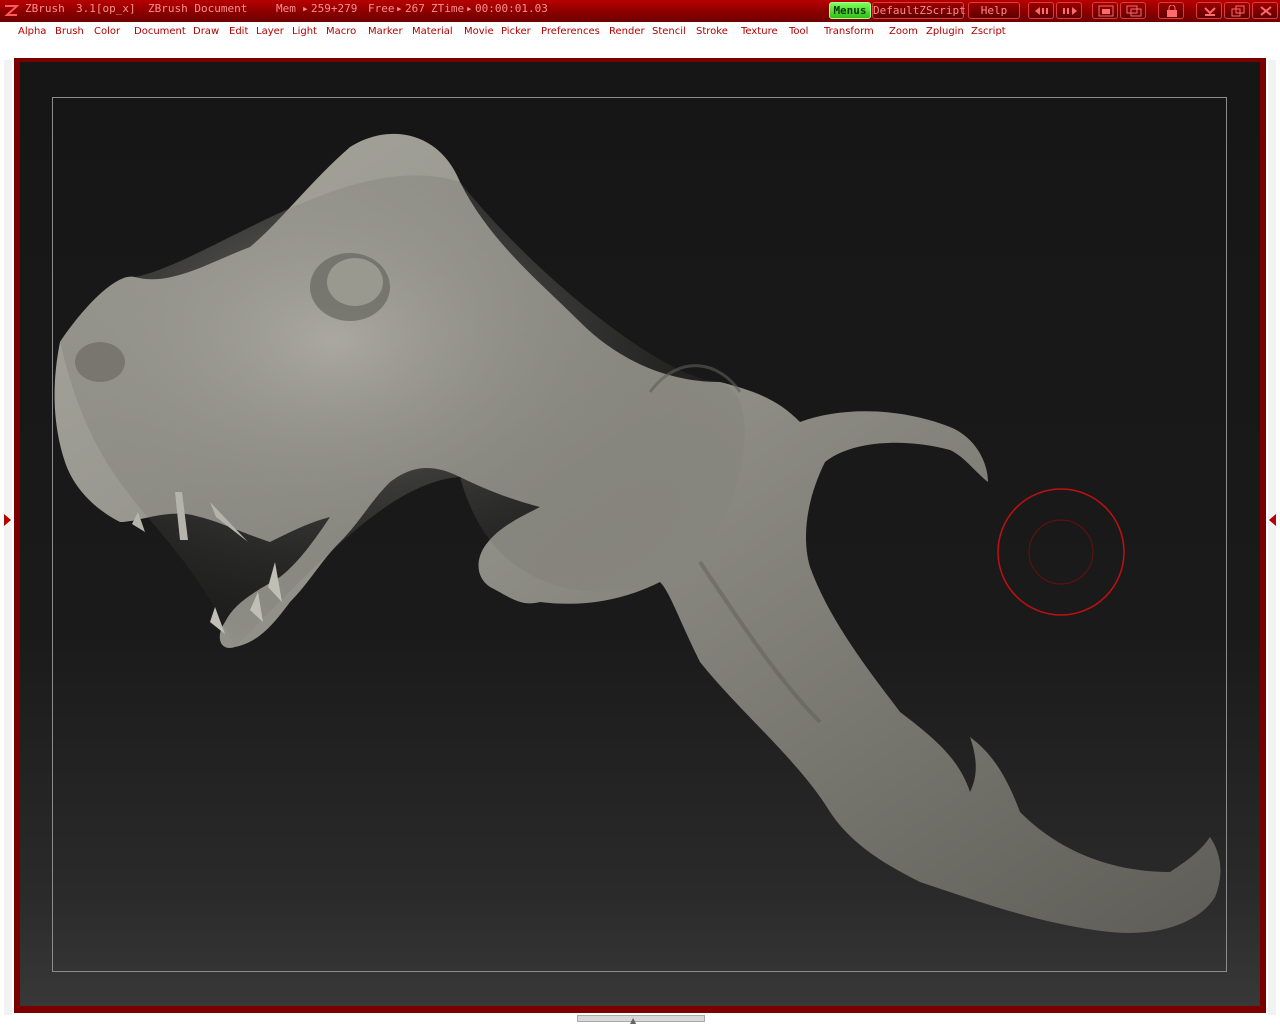 This screenshot has height=1025, width=1280. What do you see at coordinates (850, 10) in the screenshot?
I see `menus-button: Menus` at bounding box center [850, 10].